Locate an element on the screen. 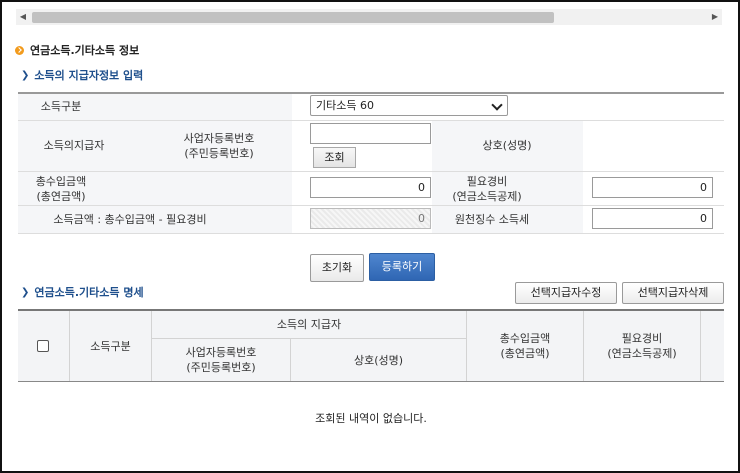 The image size is (740, 473). col-expense: 필요경비 (연금소득공제) is located at coordinates (642, 346).